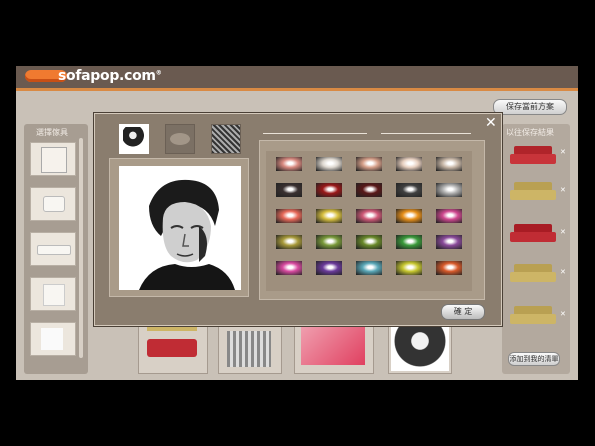  I want to click on furniture-item-wardrobe, so click(53, 159).